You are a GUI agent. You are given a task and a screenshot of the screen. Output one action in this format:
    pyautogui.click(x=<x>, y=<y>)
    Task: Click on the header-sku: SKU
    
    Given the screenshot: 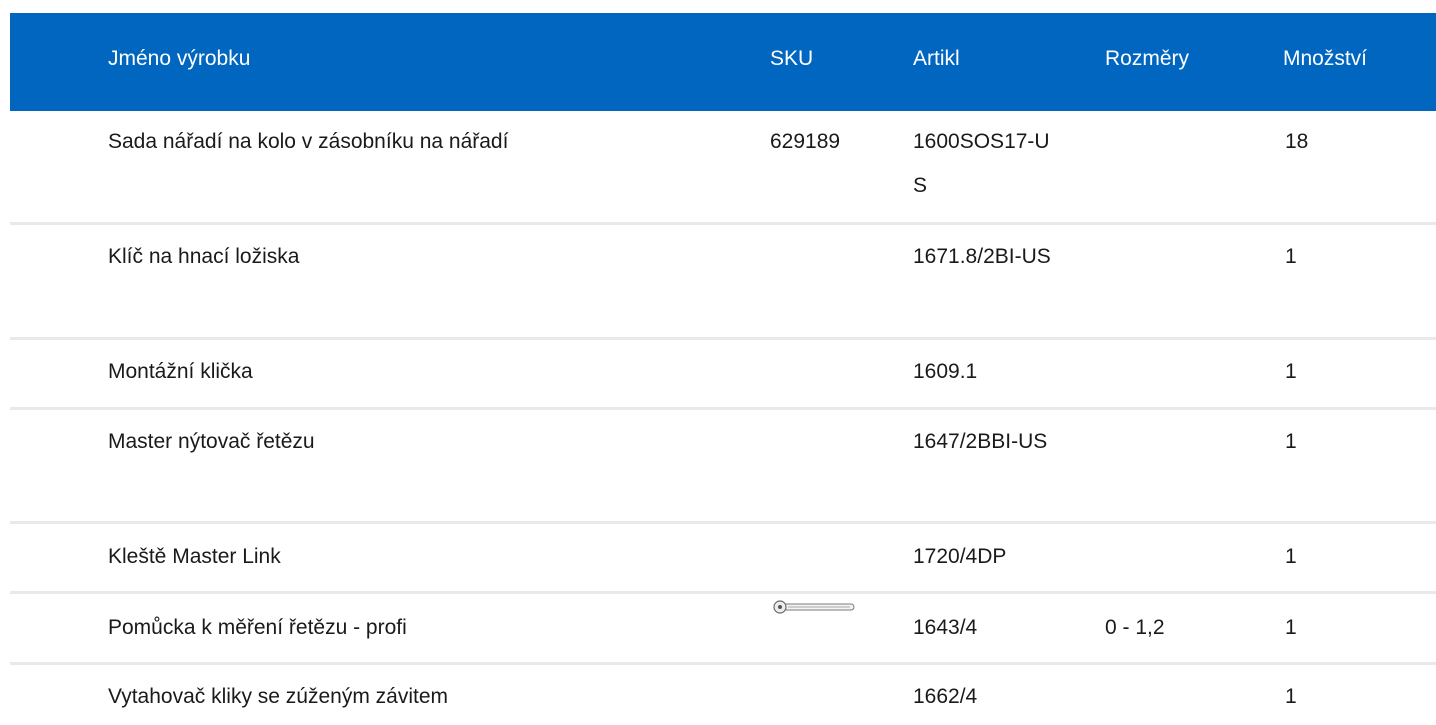 What is the action you would take?
    pyautogui.click(x=791, y=59)
    